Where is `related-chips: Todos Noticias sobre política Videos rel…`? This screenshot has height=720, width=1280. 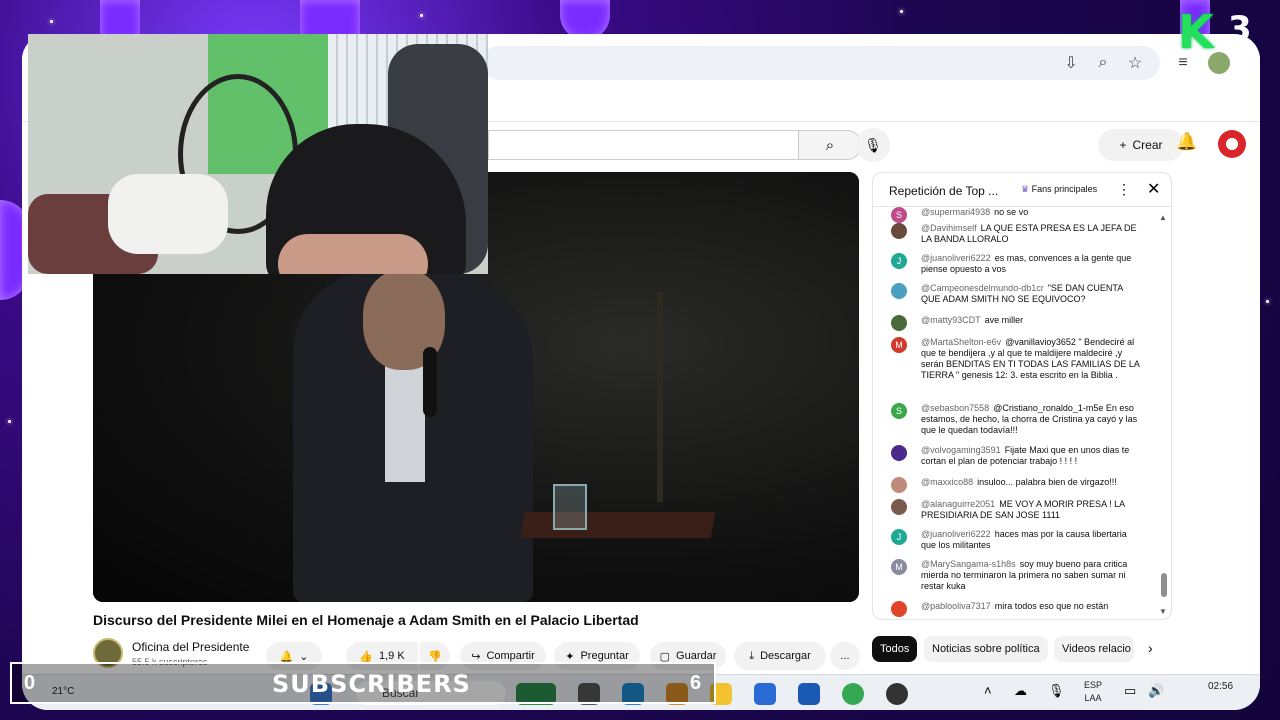 related-chips: Todos Noticias sobre política Videos rel… is located at coordinates (1022, 649).